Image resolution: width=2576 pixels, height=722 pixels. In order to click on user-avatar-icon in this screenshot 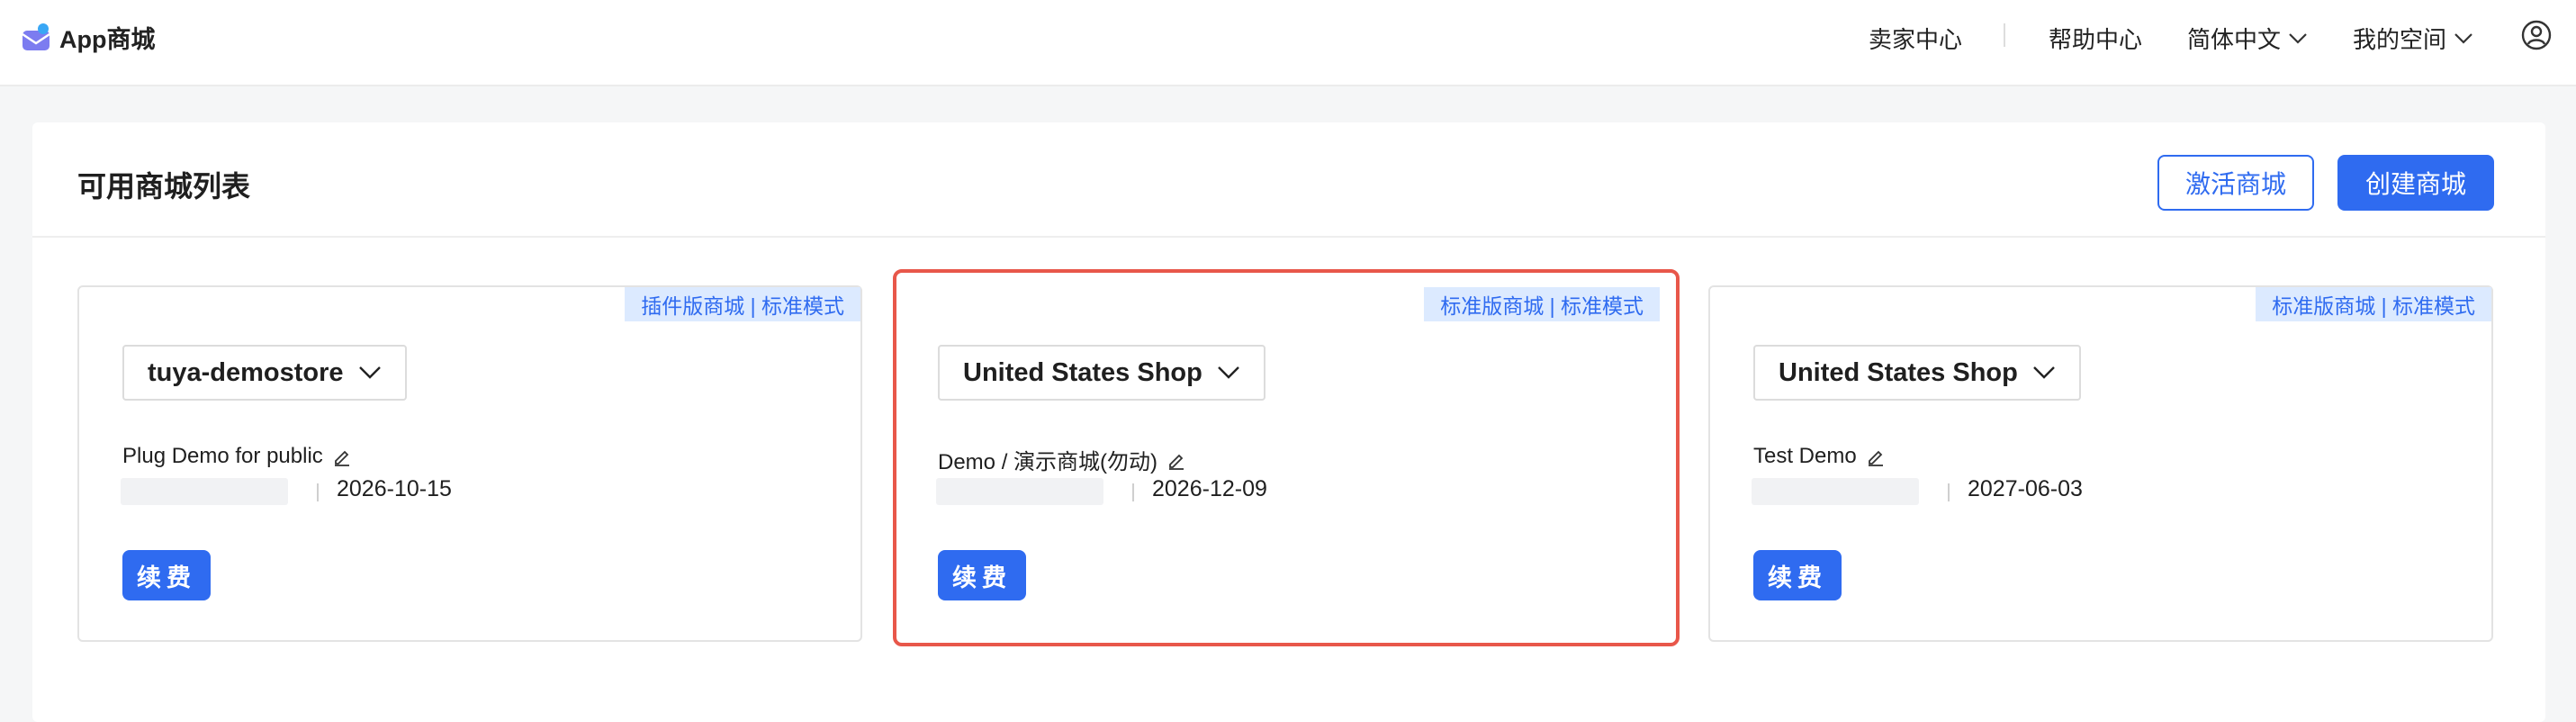, I will do `click(2536, 35)`.